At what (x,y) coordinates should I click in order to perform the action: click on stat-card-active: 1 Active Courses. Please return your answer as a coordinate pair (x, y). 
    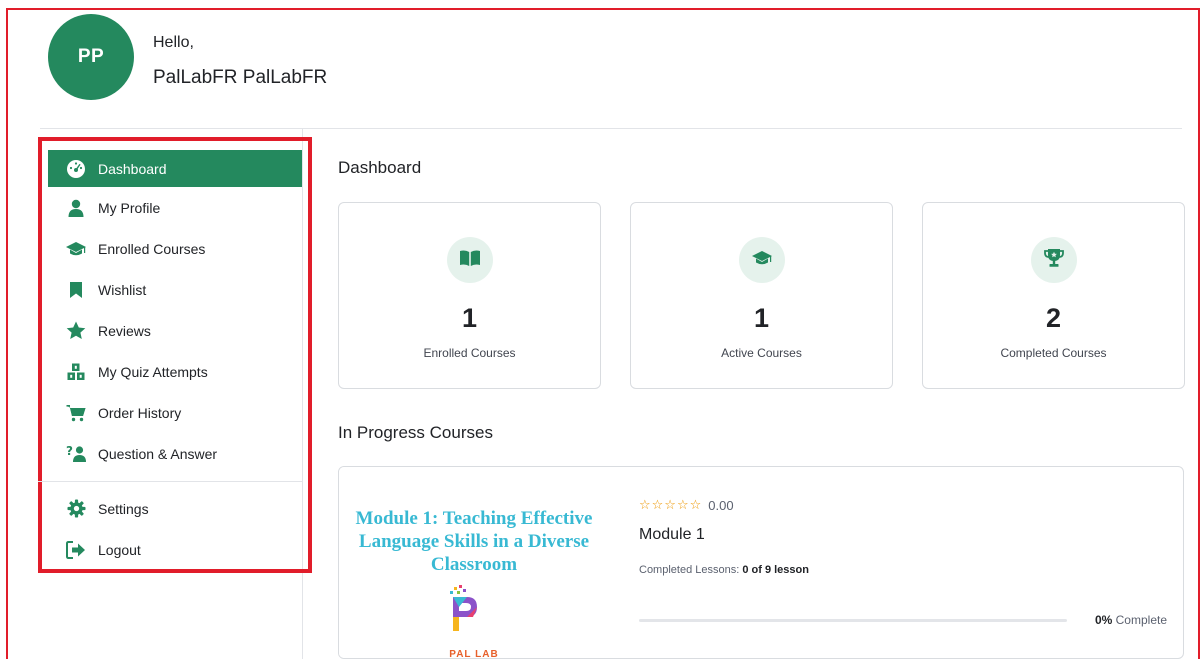
    Looking at the image, I should click on (761, 295).